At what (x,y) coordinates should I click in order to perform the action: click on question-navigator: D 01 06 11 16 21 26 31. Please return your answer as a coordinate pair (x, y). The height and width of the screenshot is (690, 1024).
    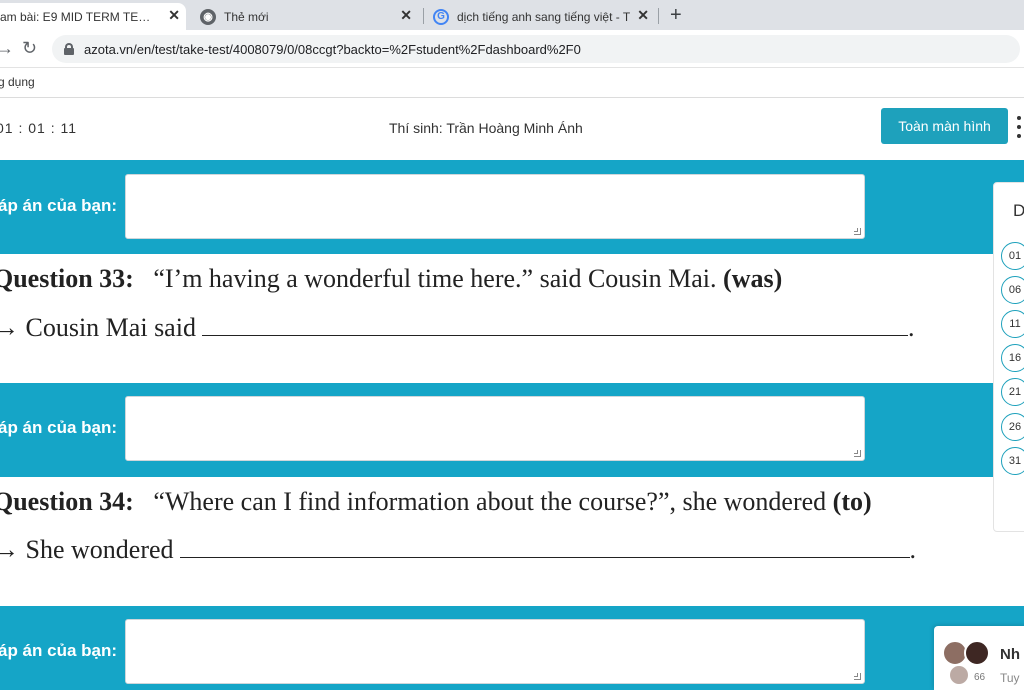
    Looking at the image, I should click on (1008, 357).